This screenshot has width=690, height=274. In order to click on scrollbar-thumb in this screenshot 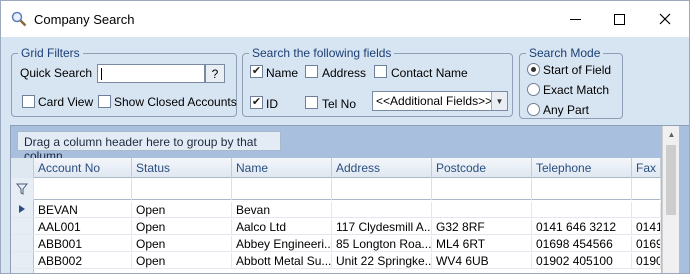, I will do `click(671, 180)`.